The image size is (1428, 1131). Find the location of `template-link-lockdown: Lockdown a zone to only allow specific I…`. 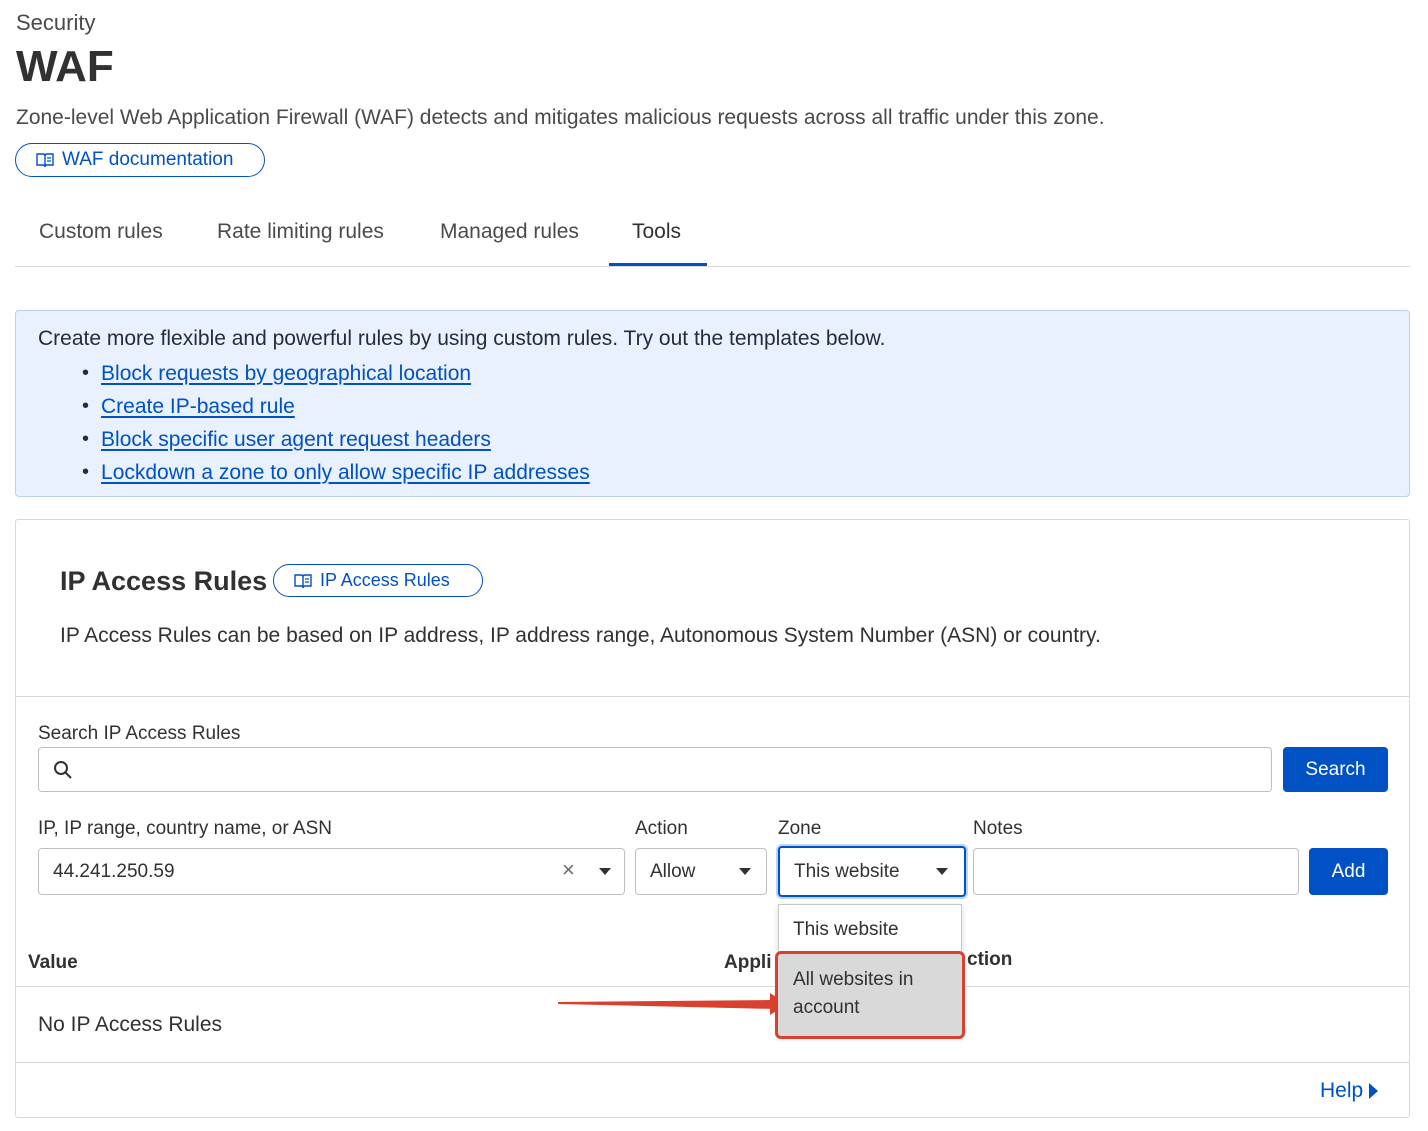

template-link-lockdown: Lockdown a zone to only allow specific I… is located at coordinates (345, 473).